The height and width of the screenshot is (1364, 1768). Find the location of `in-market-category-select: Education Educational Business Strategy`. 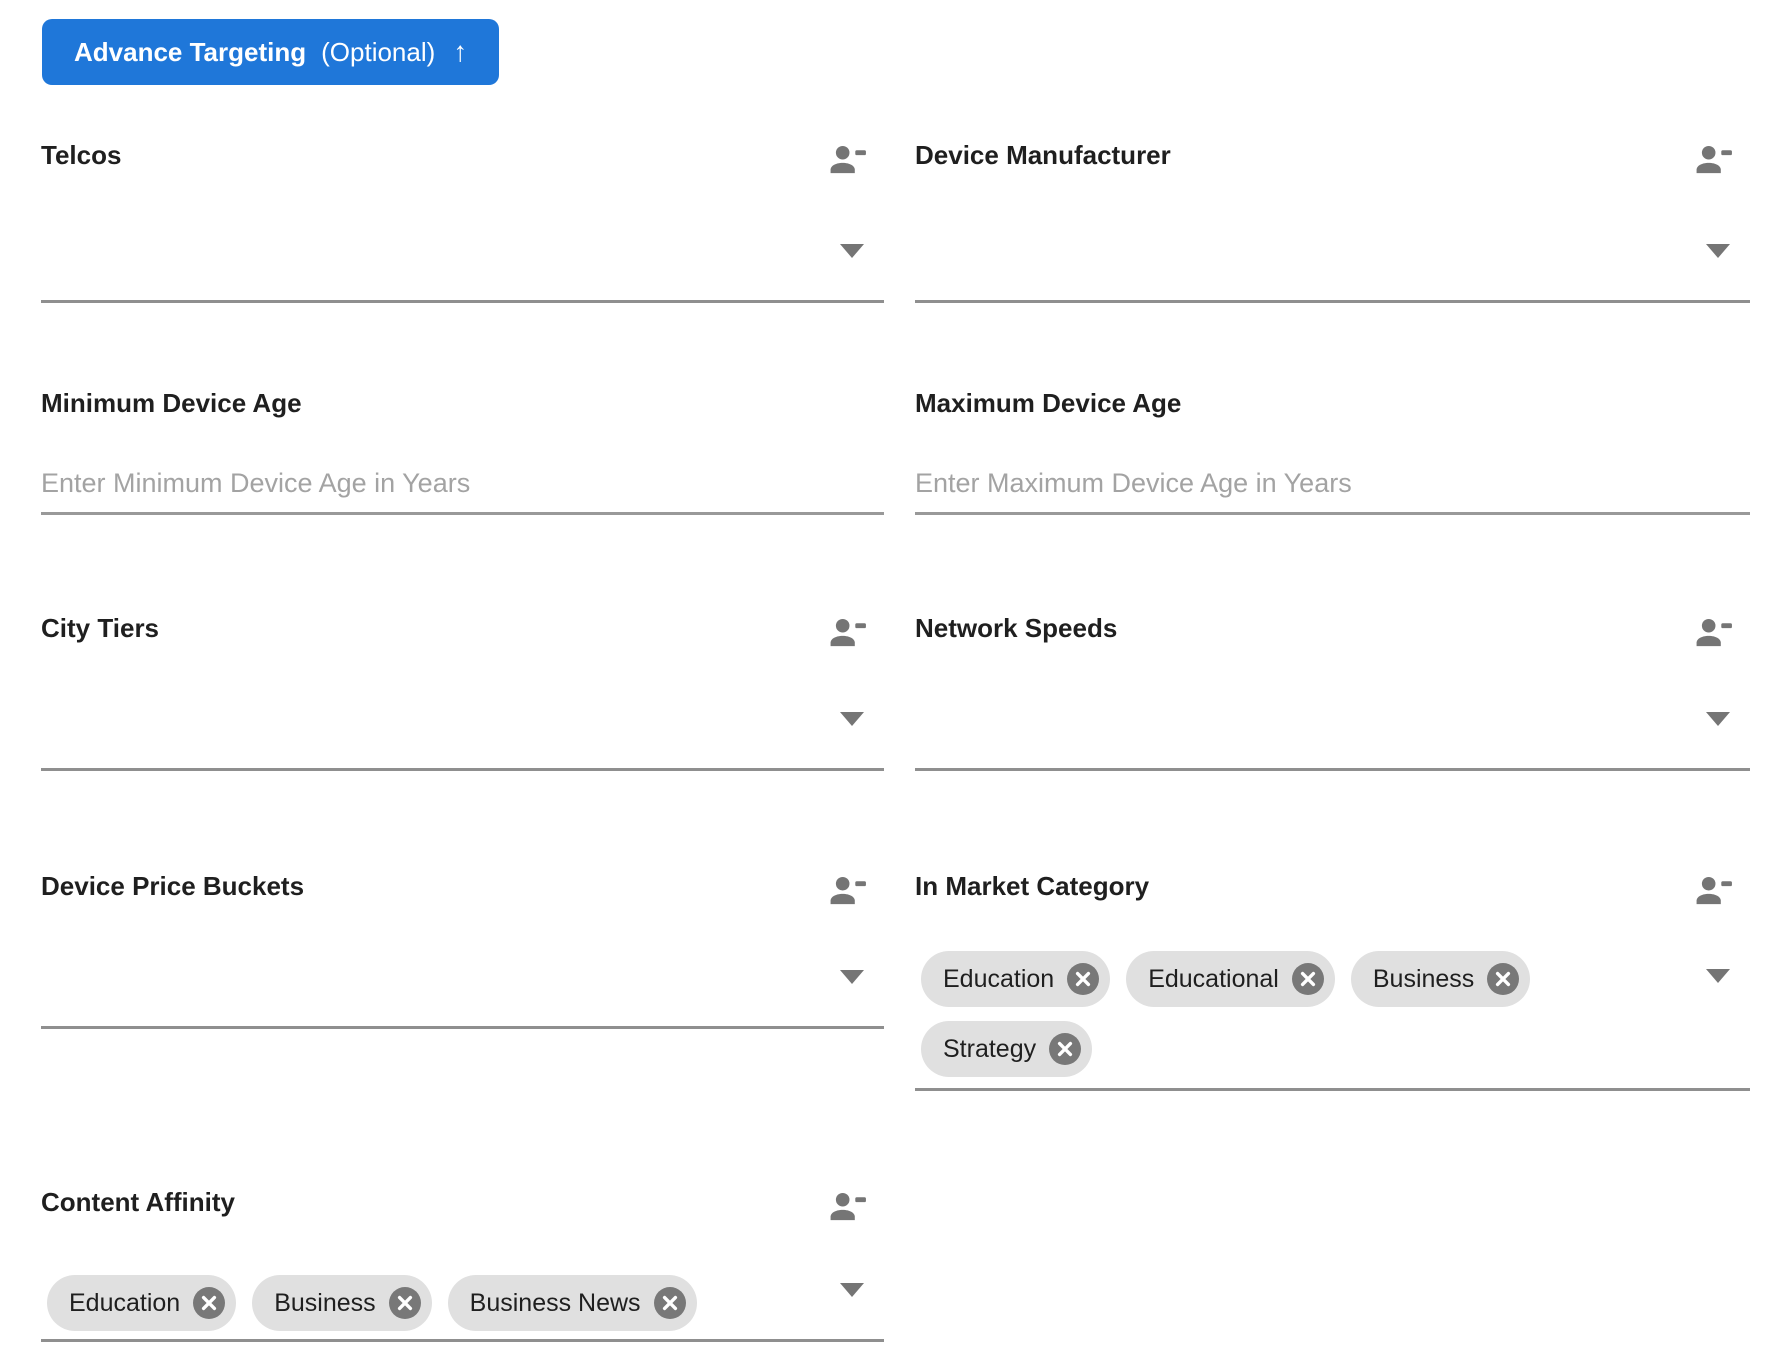

in-market-category-select: Education Educational Business Strategy is located at coordinates (1332, 998).